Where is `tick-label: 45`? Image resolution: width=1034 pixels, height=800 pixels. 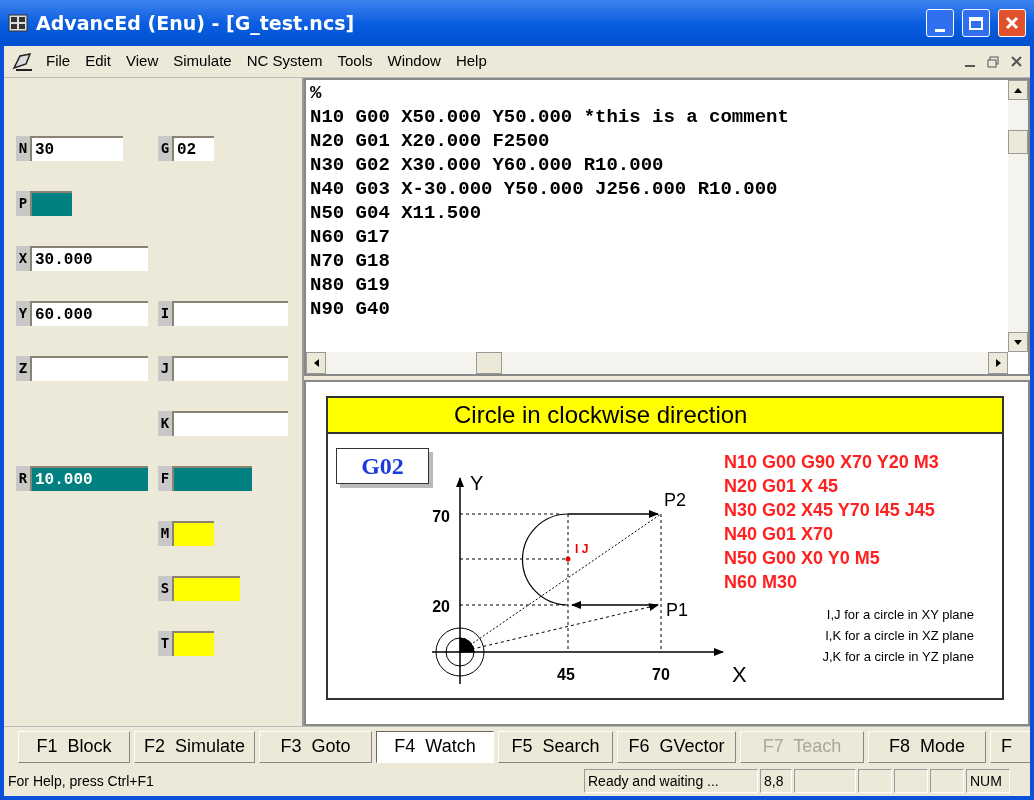 tick-label: 45 is located at coordinates (566, 674).